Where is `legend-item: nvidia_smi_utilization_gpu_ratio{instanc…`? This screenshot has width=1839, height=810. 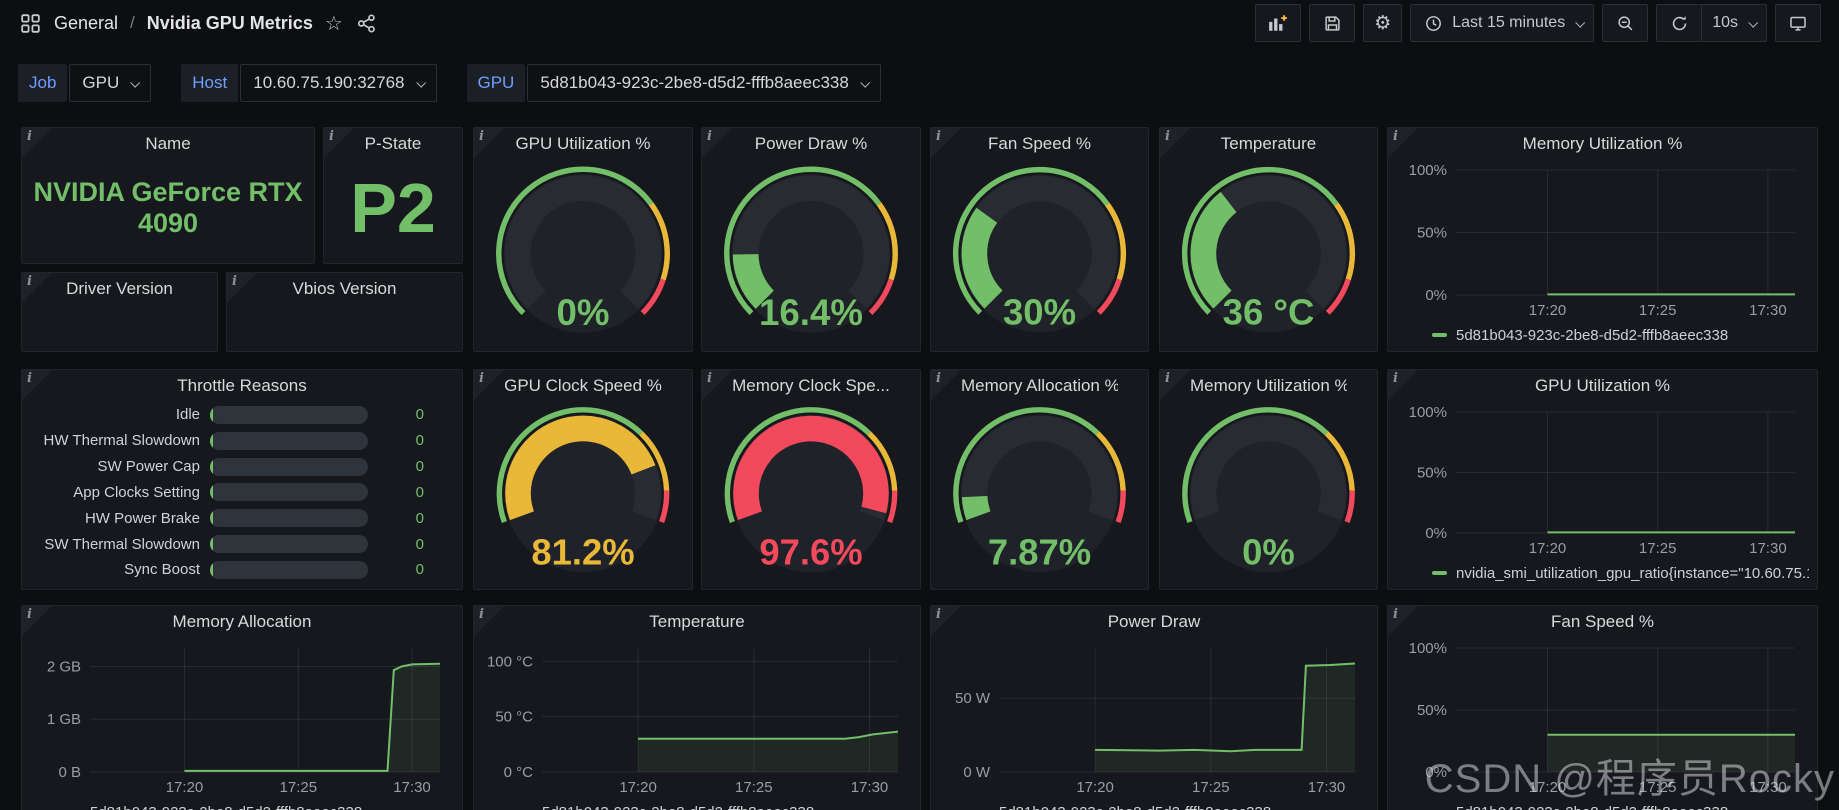
legend-item: nvidia_smi_utilization_gpu_ratio{instanc… is located at coordinates (1605, 573).